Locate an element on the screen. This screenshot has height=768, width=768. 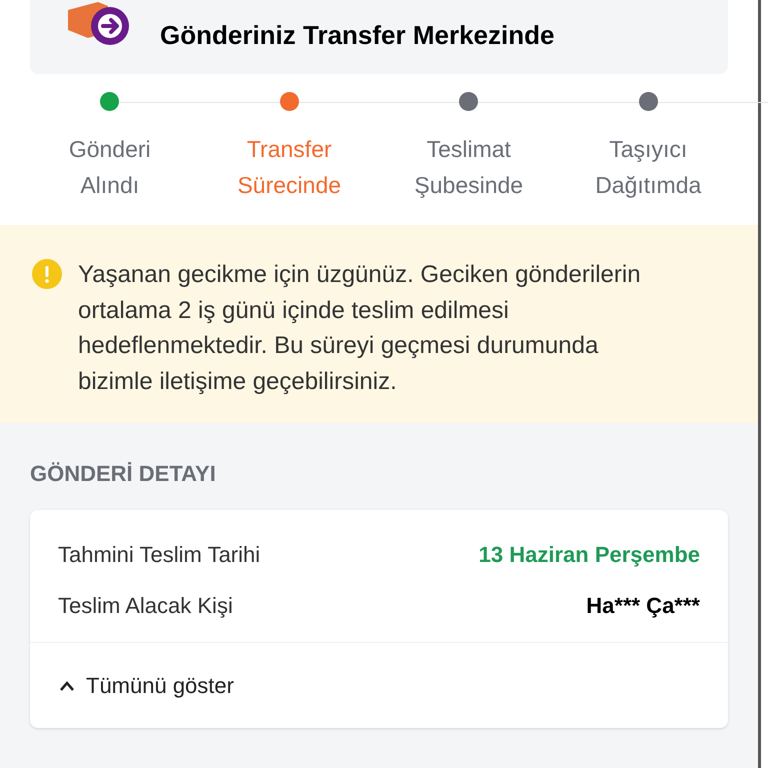
show-all-button: Tümünü göster is located at coordinates (146, 685).